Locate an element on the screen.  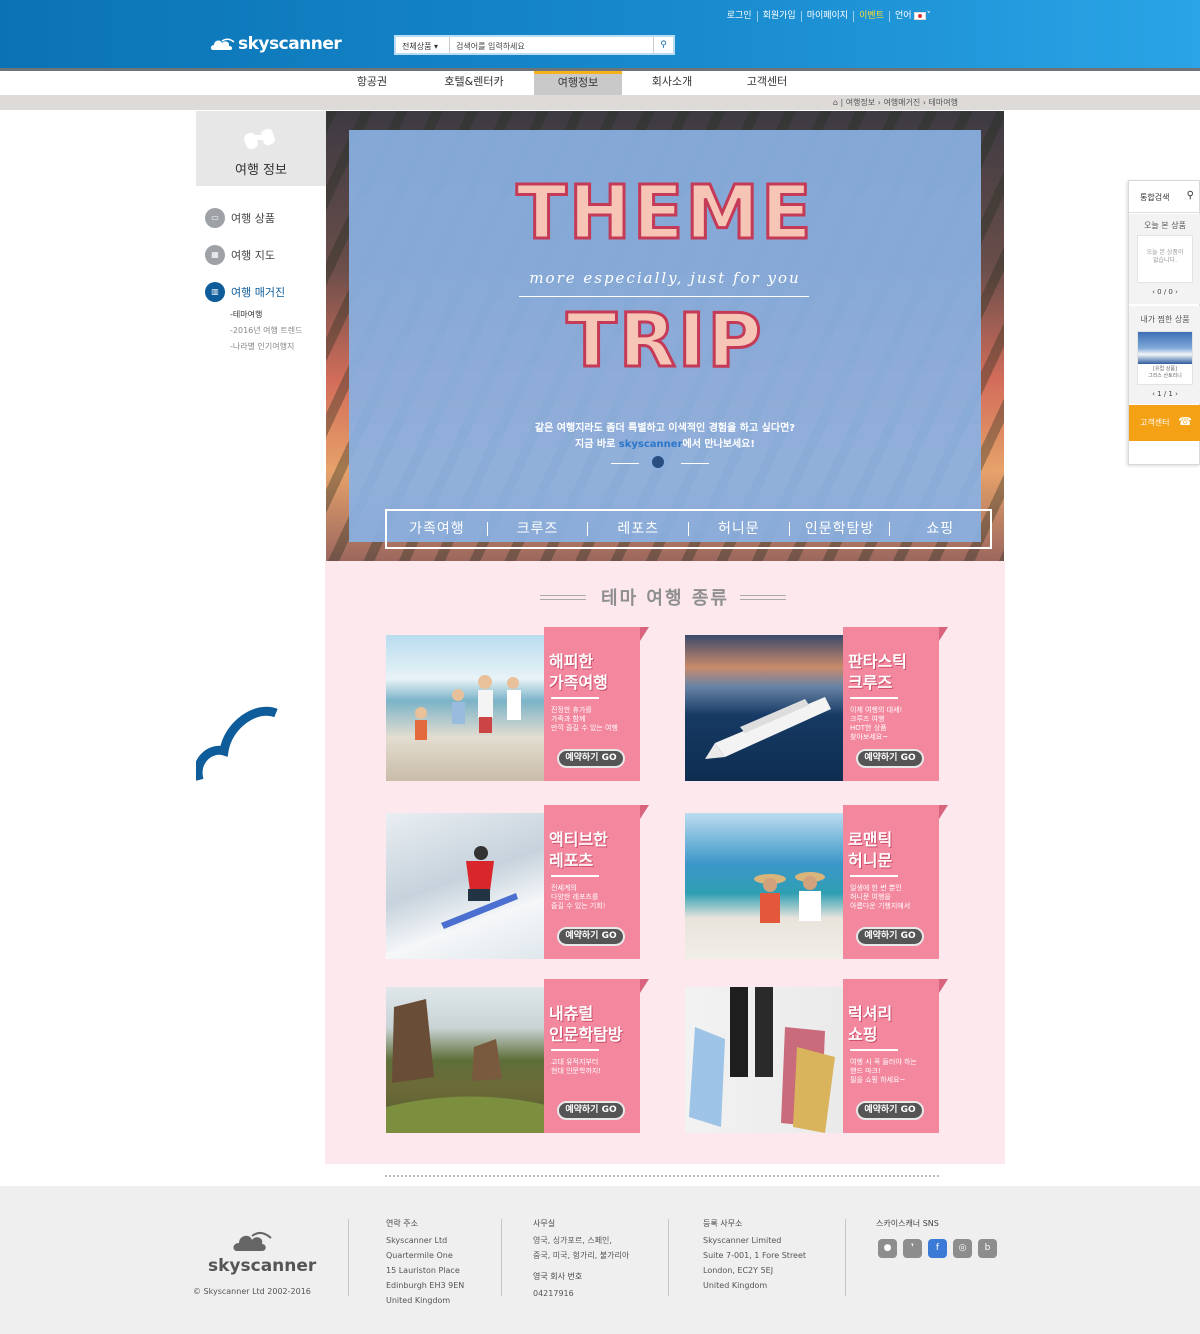
copyright: © Skyscanner Ltd 2002-2016 is located at coordinates (252, 1291).